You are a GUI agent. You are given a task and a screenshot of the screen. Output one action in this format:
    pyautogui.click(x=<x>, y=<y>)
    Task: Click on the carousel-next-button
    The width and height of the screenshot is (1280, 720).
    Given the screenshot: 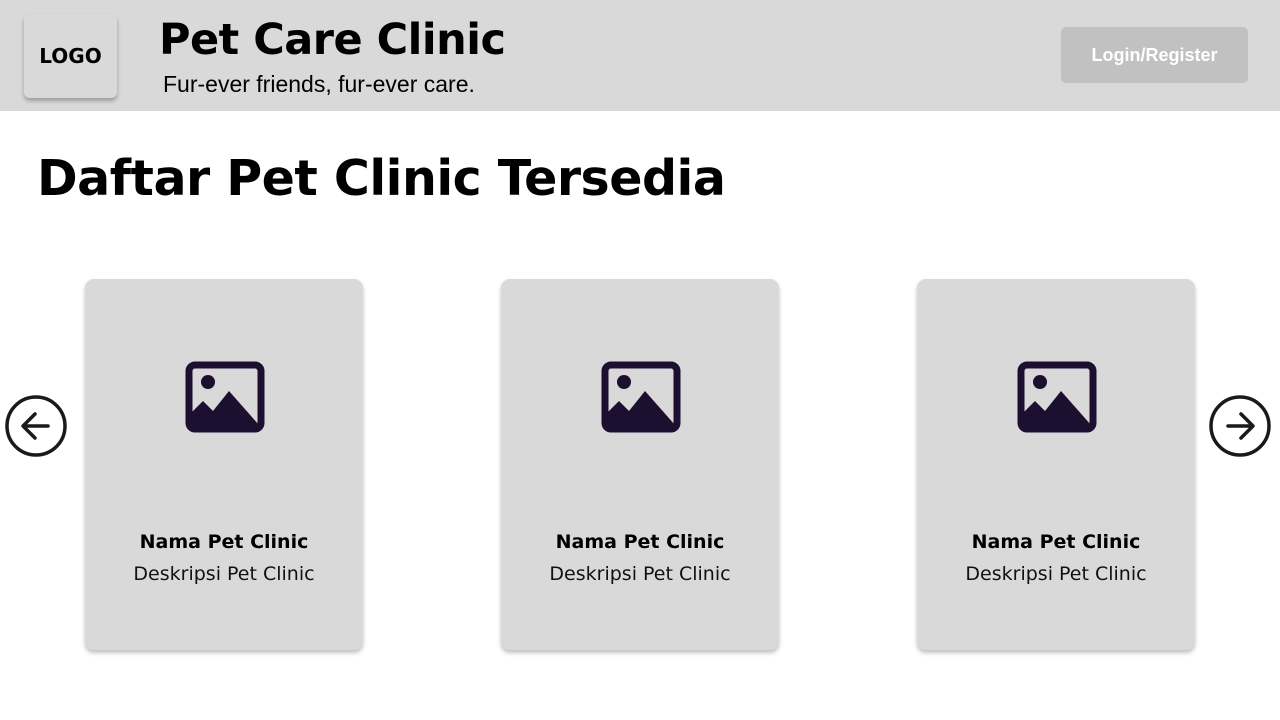 What is the action you would take?
    pyautogui.click(x=1240, y=426)
    